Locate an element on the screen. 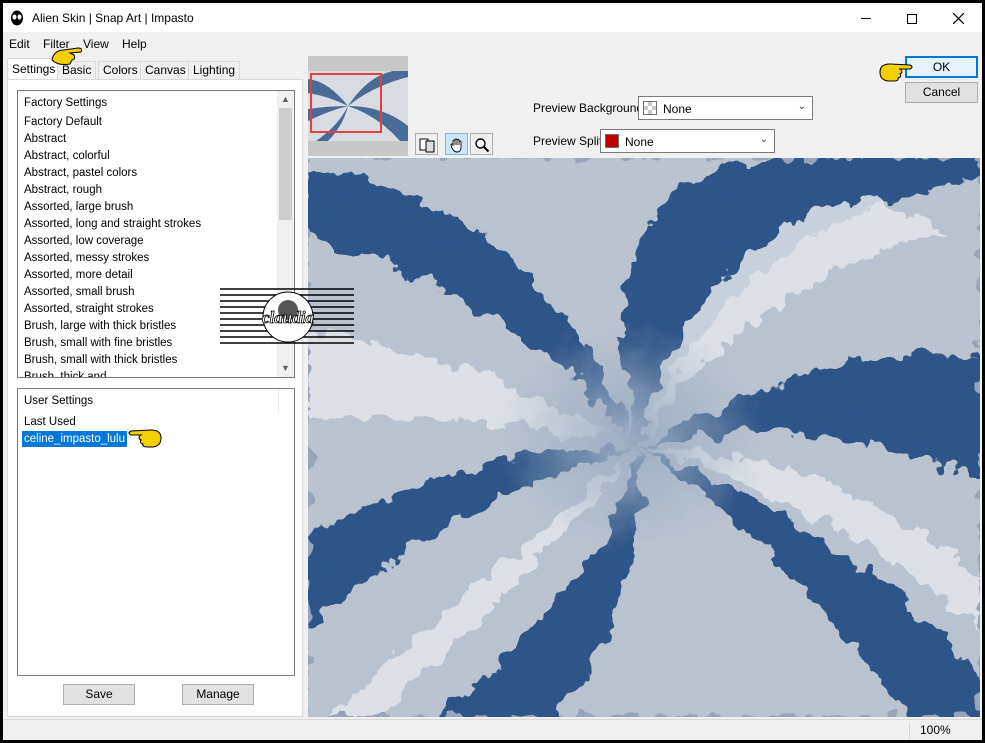 The width and height of the screenshot is (985, 743). list-item: Brush, large with thick bristles is located at coordinates (100, 326).